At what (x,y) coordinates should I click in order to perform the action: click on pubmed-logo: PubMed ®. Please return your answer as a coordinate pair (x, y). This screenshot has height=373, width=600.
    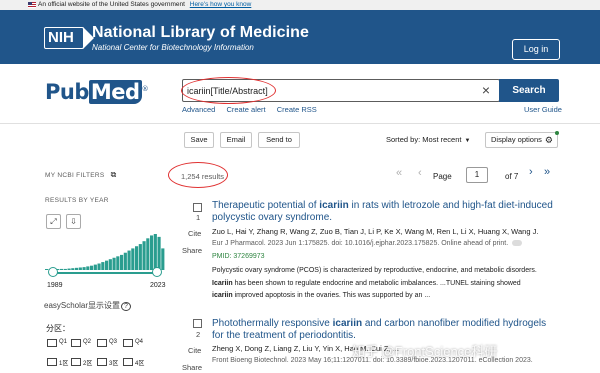
    Looking at the image, I should click on (97, 92).